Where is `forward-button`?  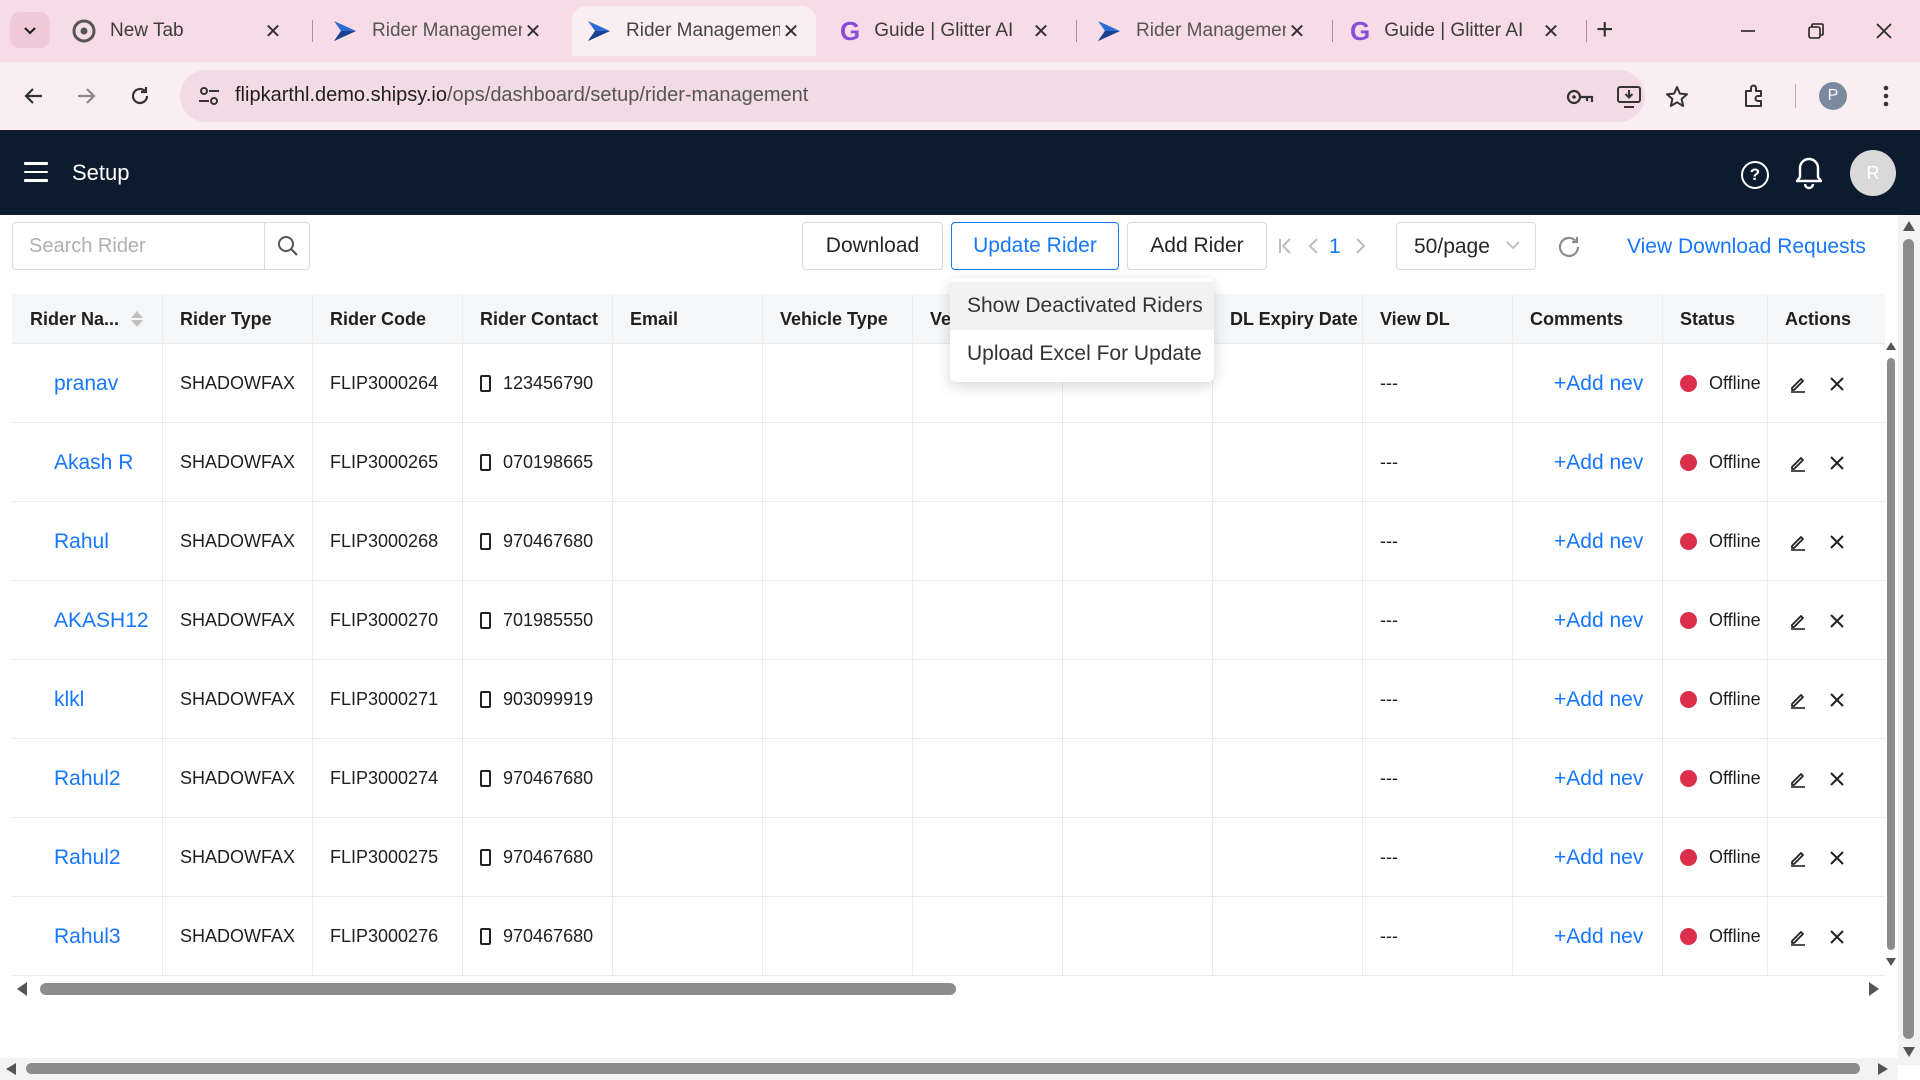
forward-button is located at coordinates (86, 96).